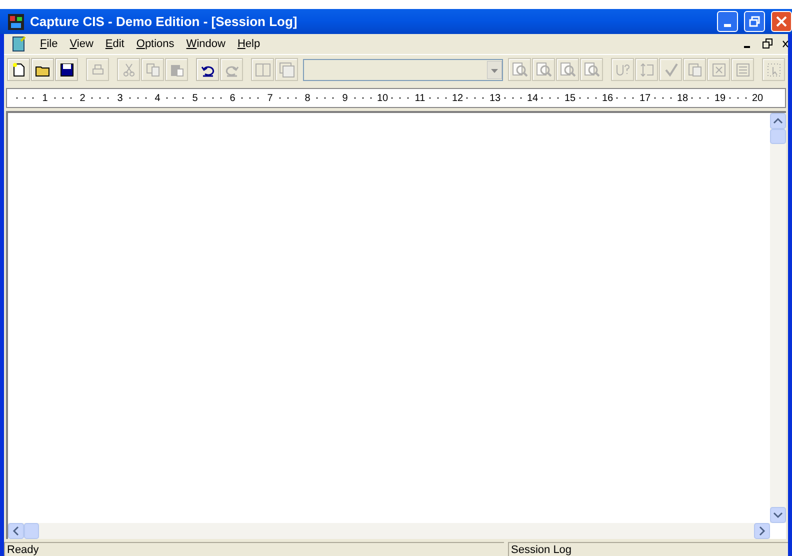 The image size is (792, 556). I want to click on ruler-number: 15, so click(570, 99).